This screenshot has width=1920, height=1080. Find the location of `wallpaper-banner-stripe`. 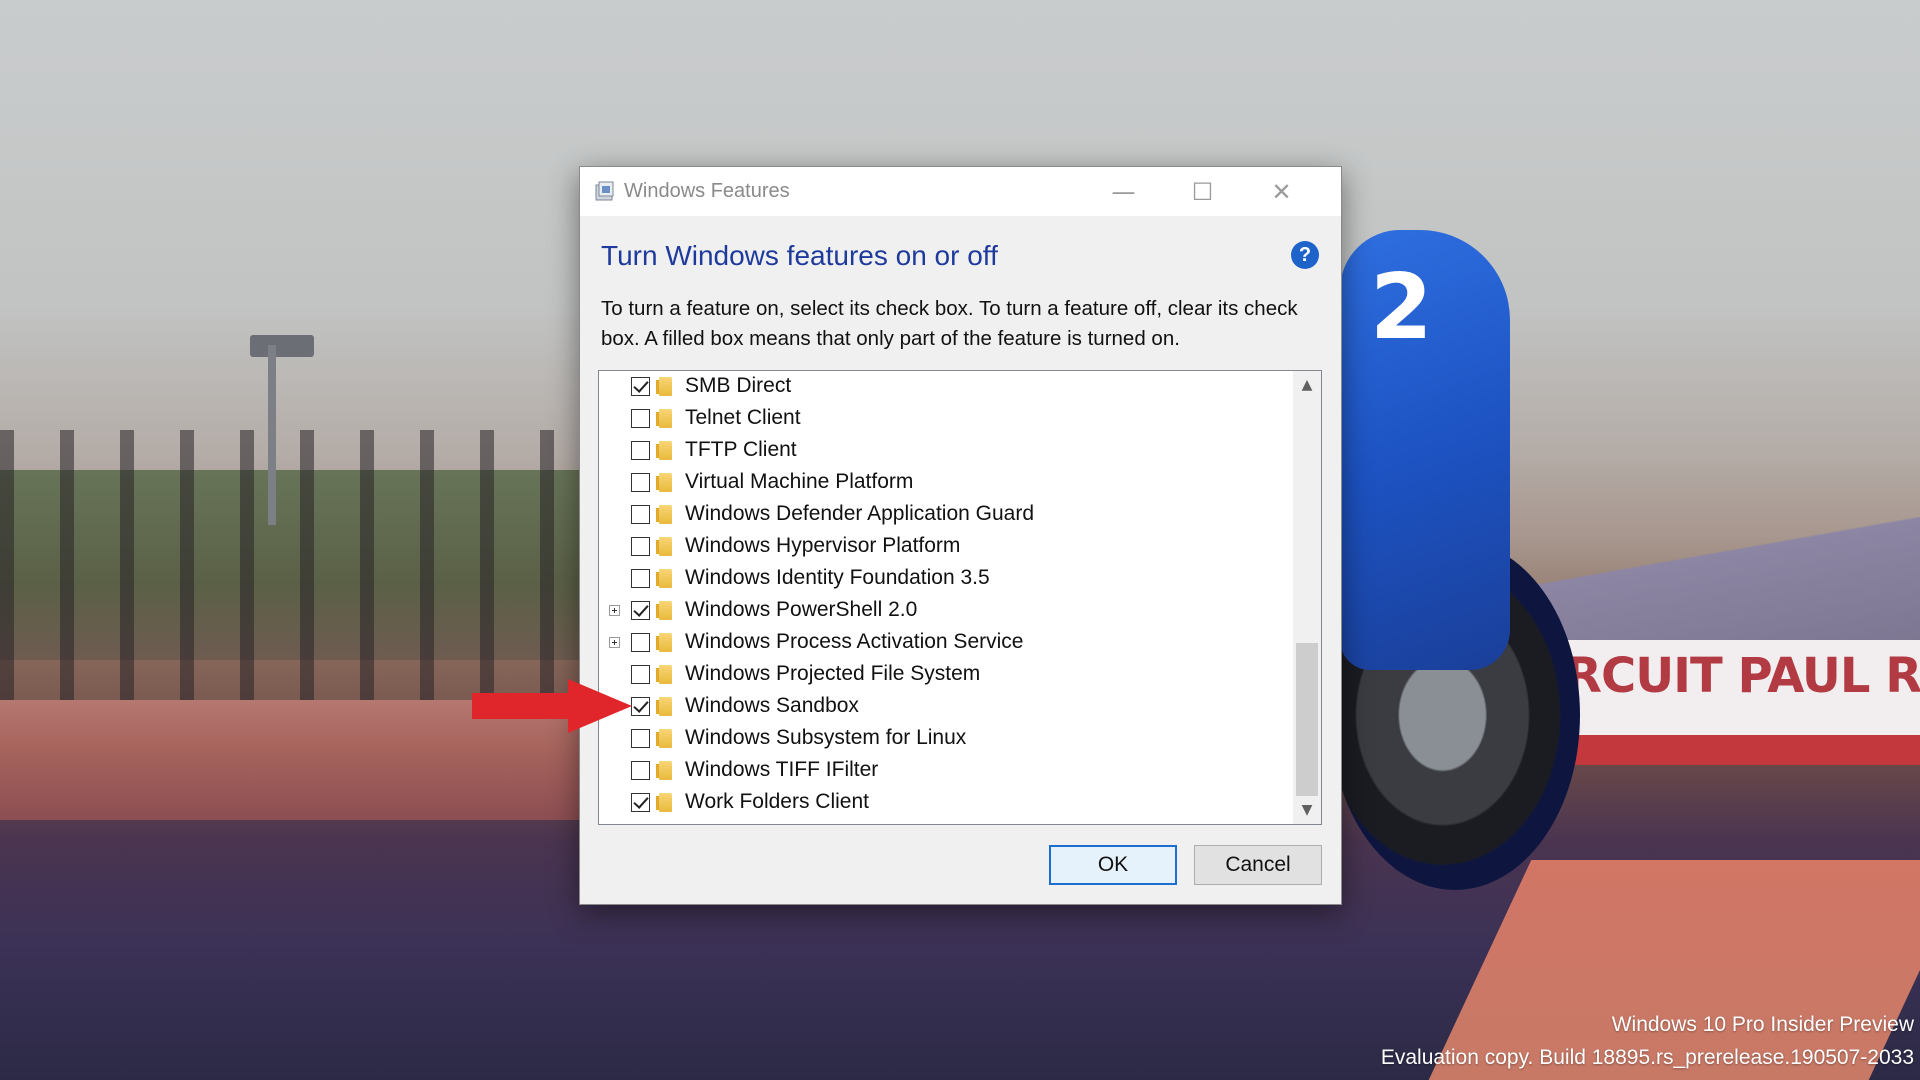

wallpaper-banner-stripe is located at coordinates (1740, 750).